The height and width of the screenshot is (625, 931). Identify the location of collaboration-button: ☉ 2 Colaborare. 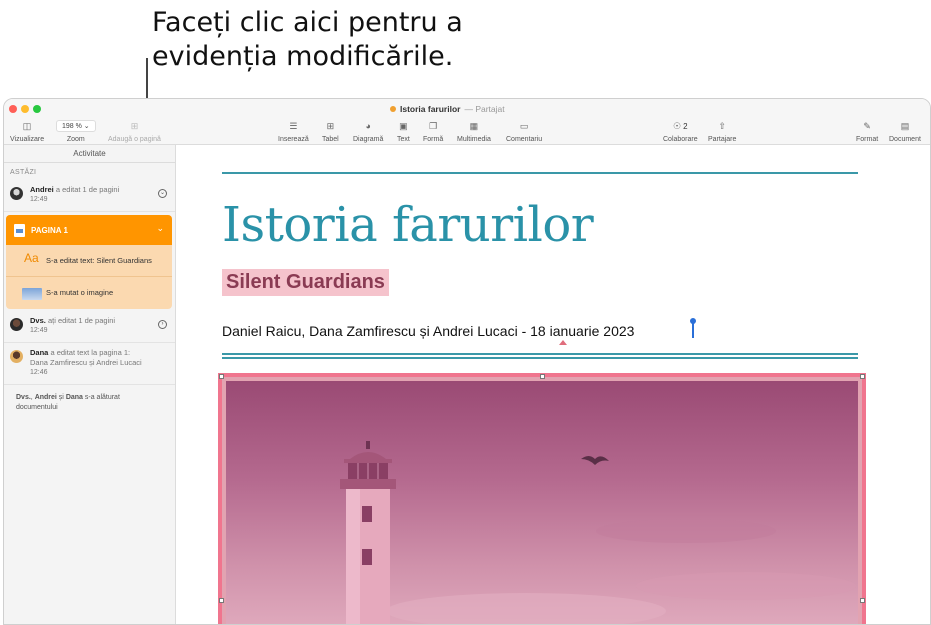
(680, 131).